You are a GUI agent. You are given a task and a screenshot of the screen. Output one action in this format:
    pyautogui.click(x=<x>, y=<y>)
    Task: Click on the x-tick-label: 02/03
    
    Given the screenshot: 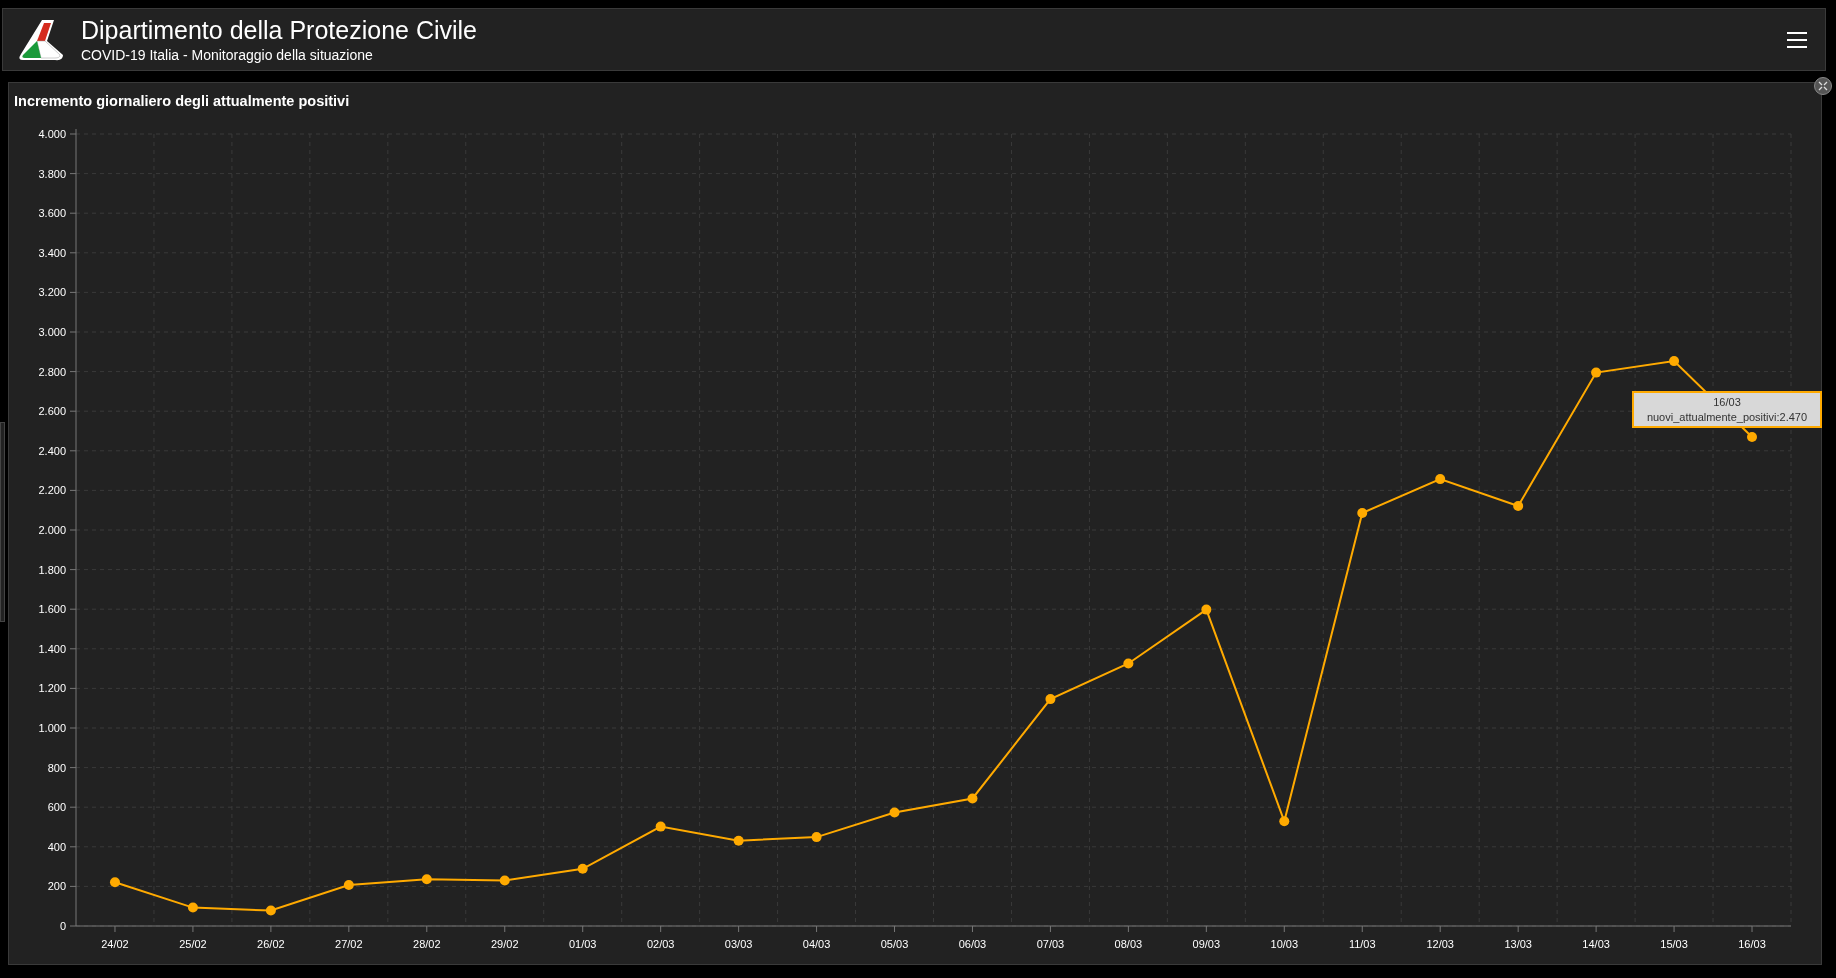 What is the action you would take?
    pyautogui.click(x=660, y=944)
    